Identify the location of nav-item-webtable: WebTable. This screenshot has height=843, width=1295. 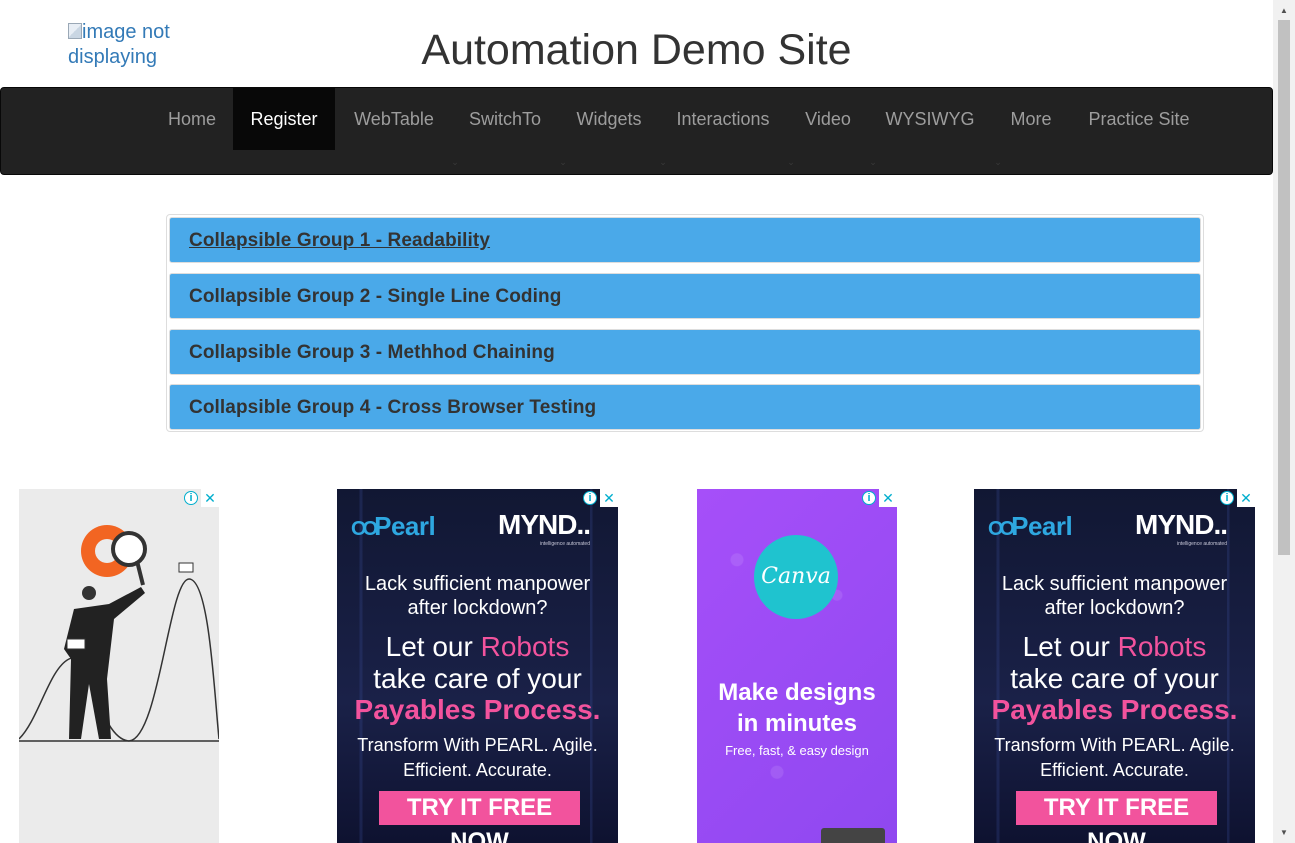
(394, 119).